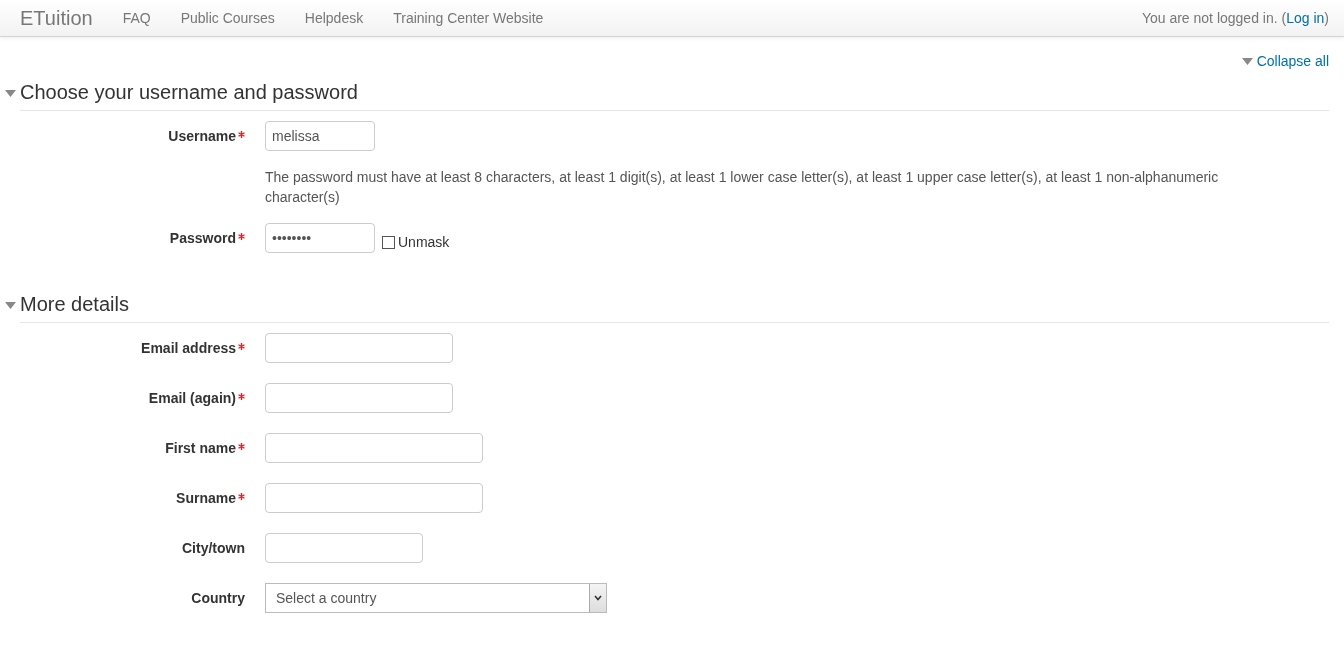 This screenshot has height=647, width=1344. Describe the element at coordinates (56, 18) in the screenshot. I see `site-brand: ETuition` at that location.